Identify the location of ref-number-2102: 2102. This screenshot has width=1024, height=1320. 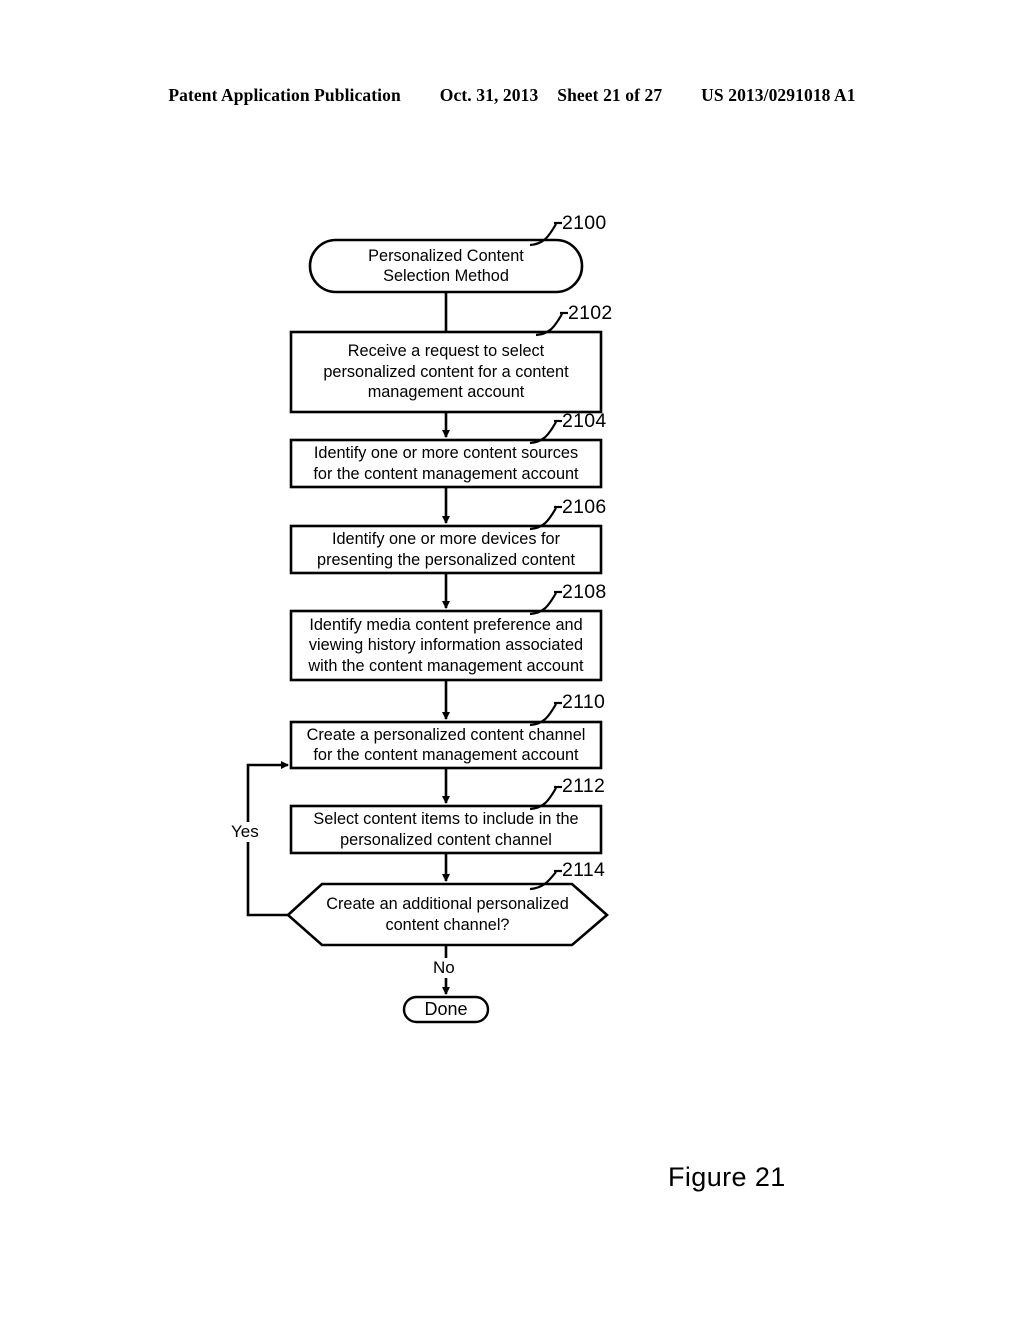
(590, 313).